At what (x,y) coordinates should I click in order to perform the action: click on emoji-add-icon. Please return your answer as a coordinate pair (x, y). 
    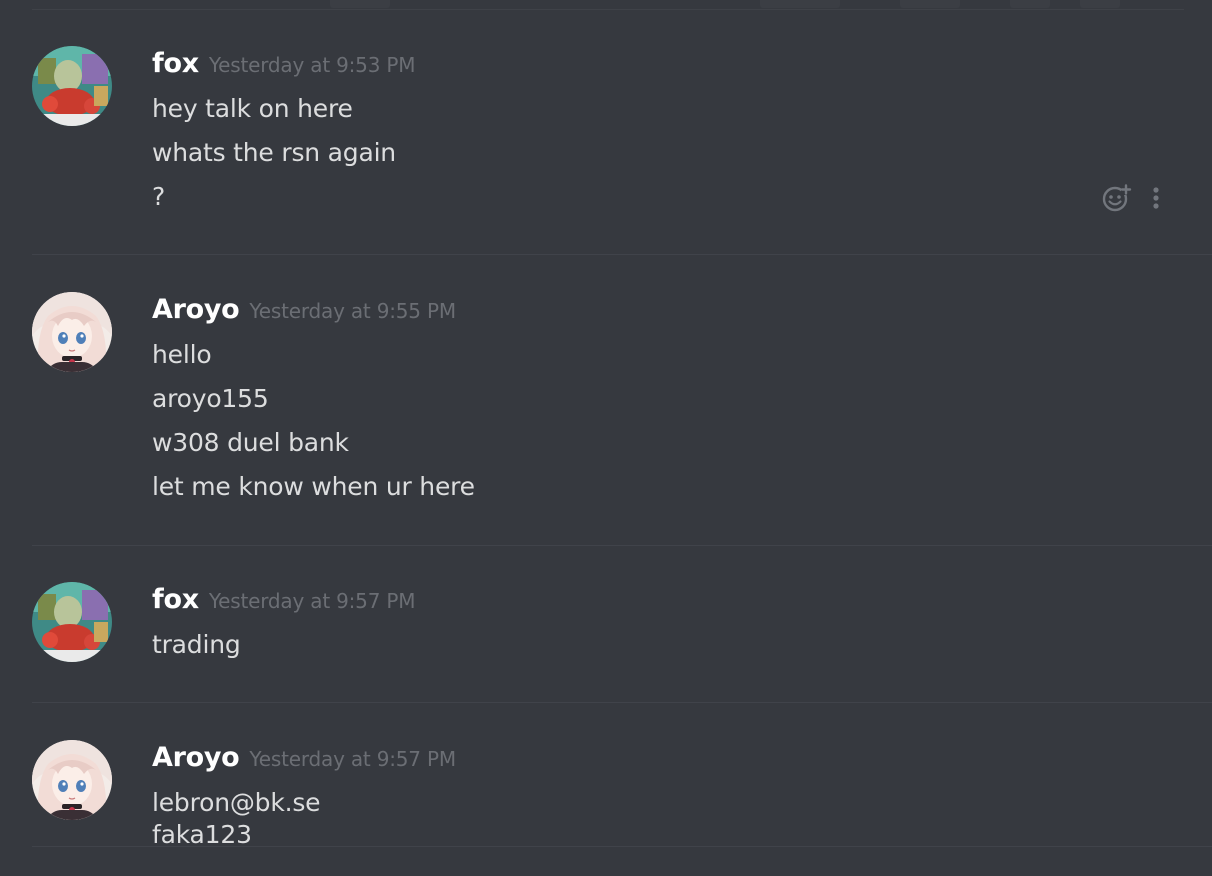
    Looking at the image, I should click on (1117, 198).